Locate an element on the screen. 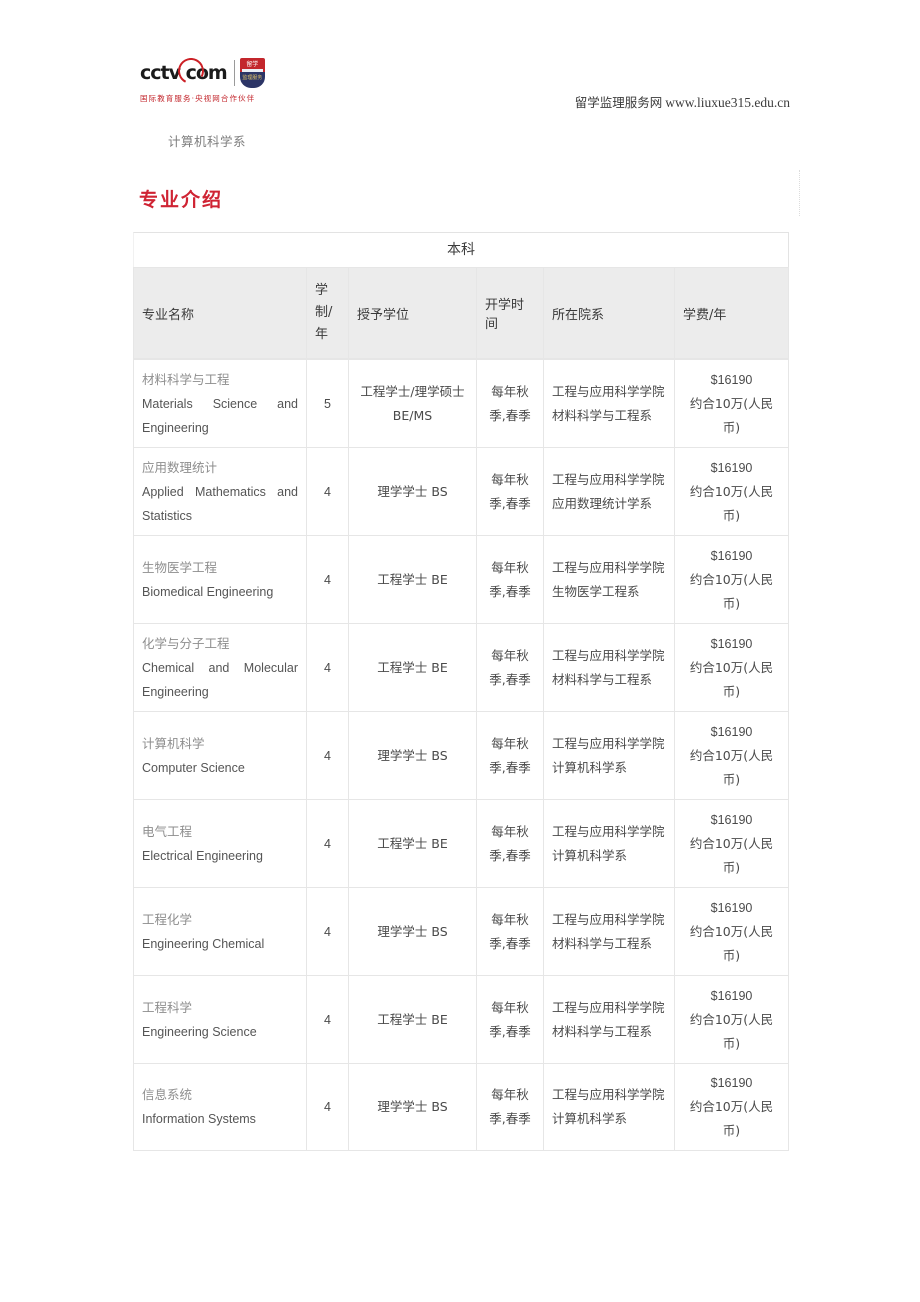 This screenshot has width=920, height=1302. cctv-wordmark: cctv com is located at coordinates (184, 70).